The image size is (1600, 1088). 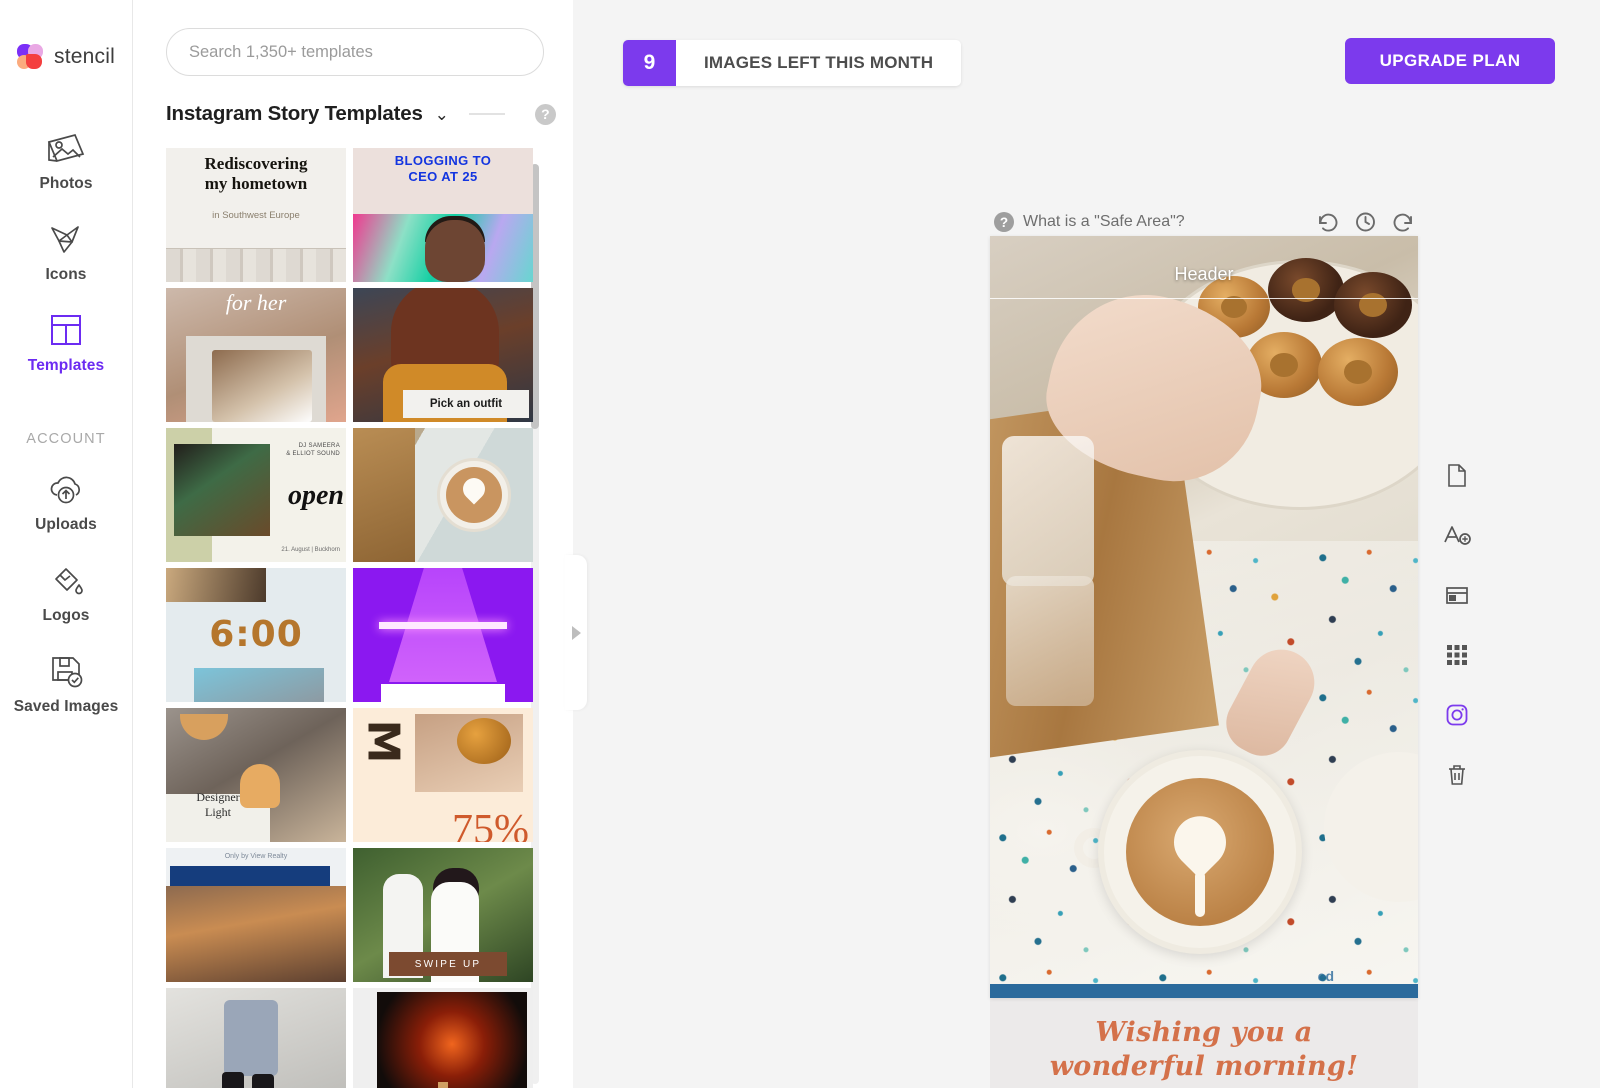 I want to click on trash-icon, so click(x=1457, y=775).